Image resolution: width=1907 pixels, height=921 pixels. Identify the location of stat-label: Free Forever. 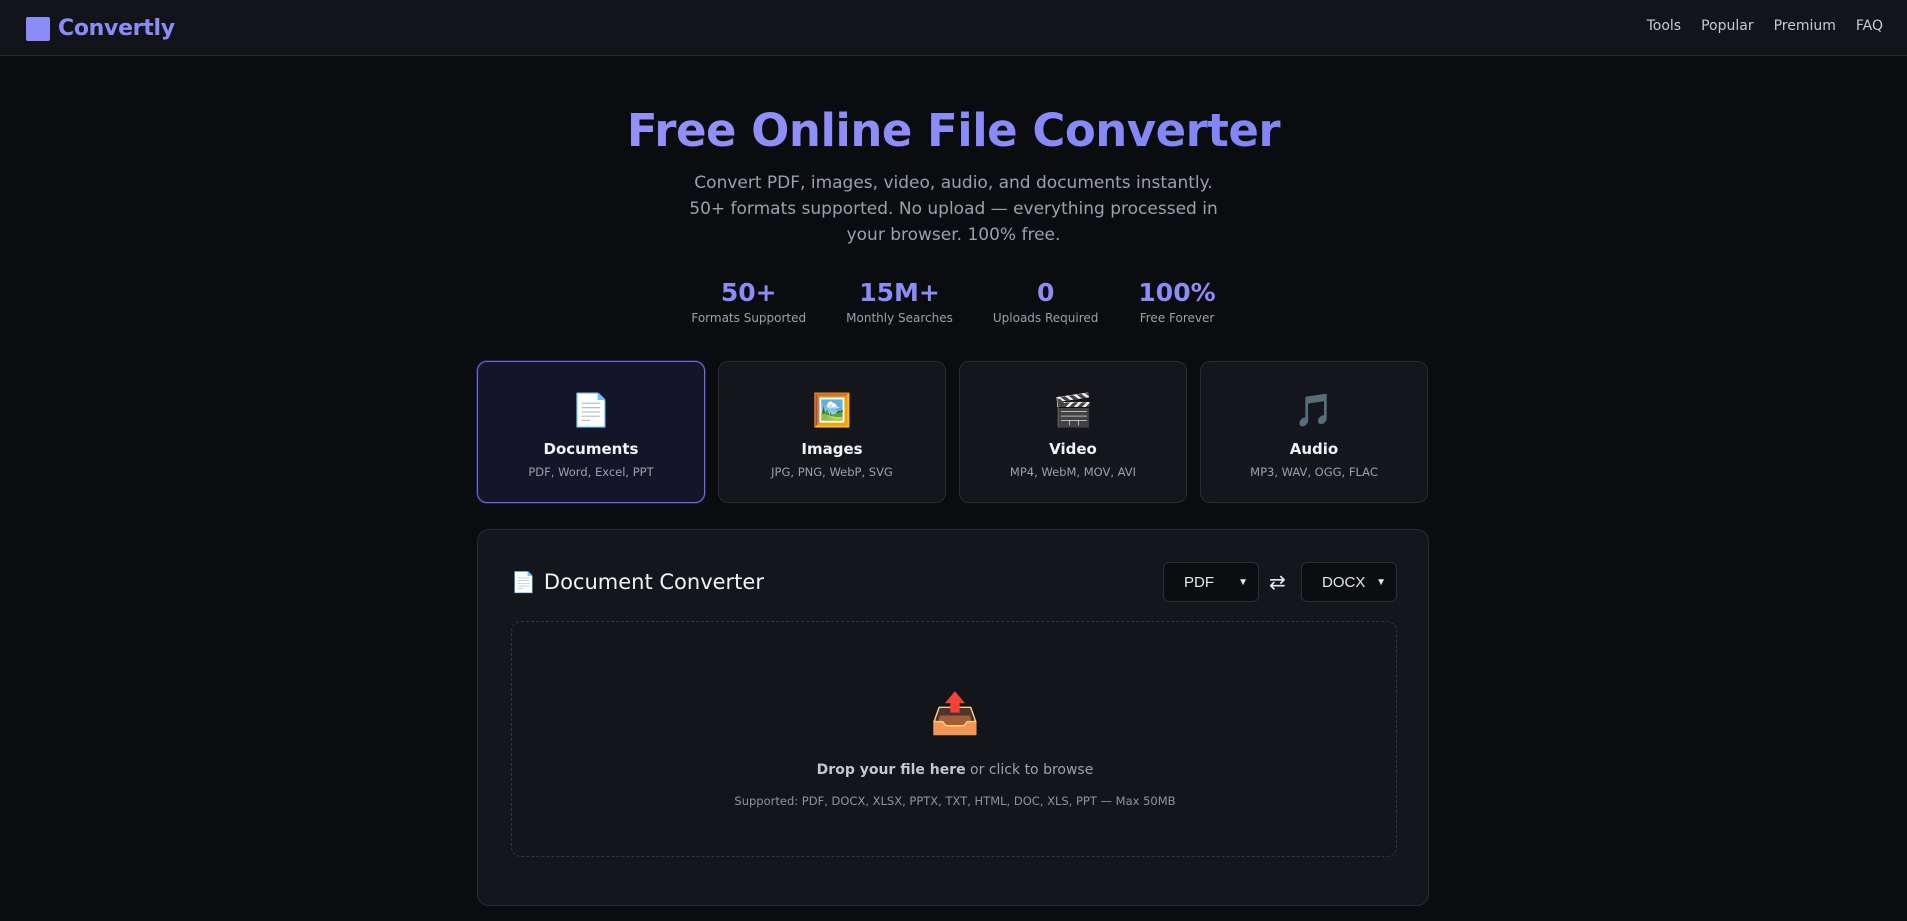
(1177, 318).